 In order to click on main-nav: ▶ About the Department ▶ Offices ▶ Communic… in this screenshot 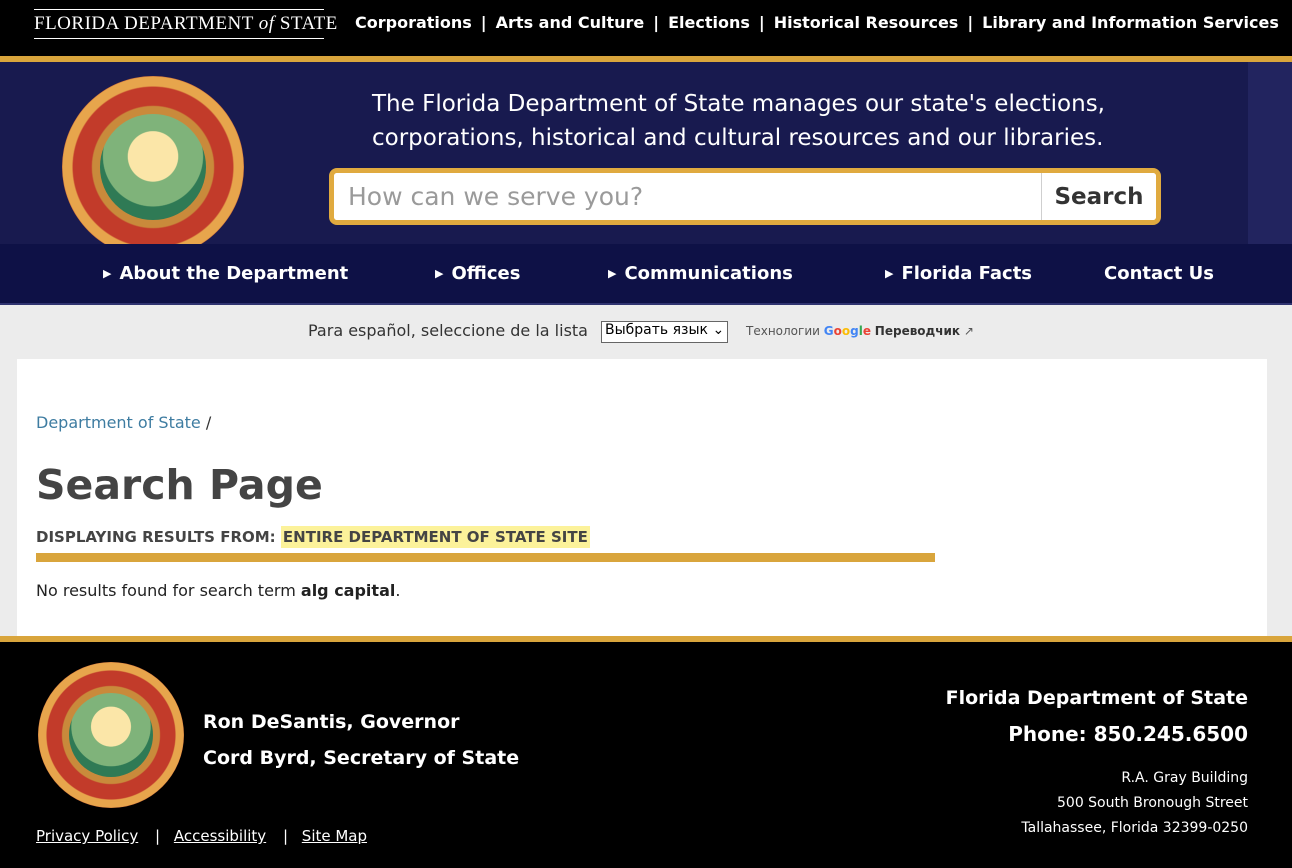, I will do `click(646, 274)`.